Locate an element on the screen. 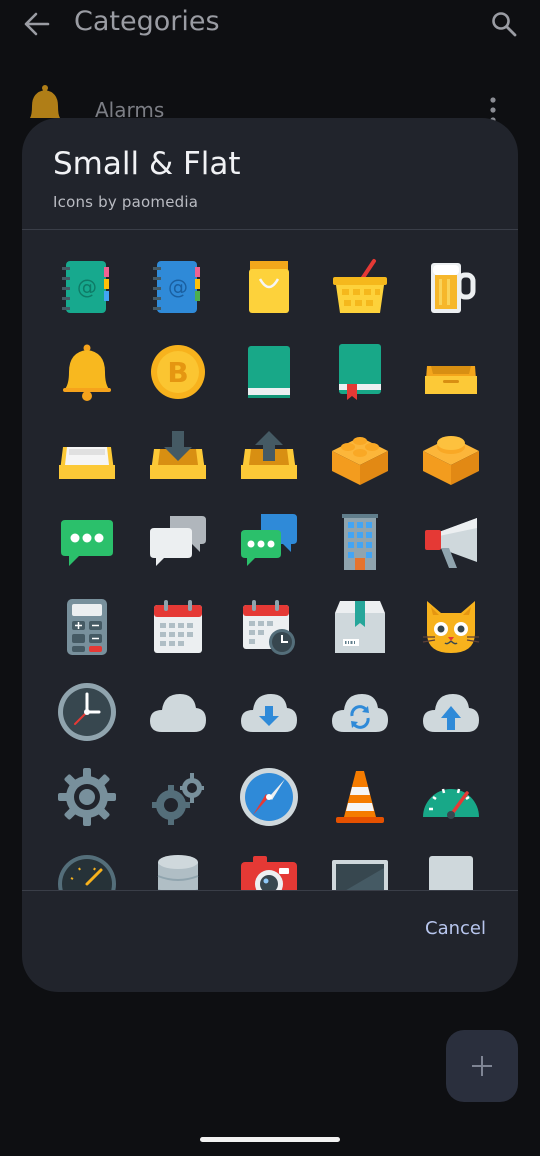  package-box-icon is located at coordinates (360, 627).